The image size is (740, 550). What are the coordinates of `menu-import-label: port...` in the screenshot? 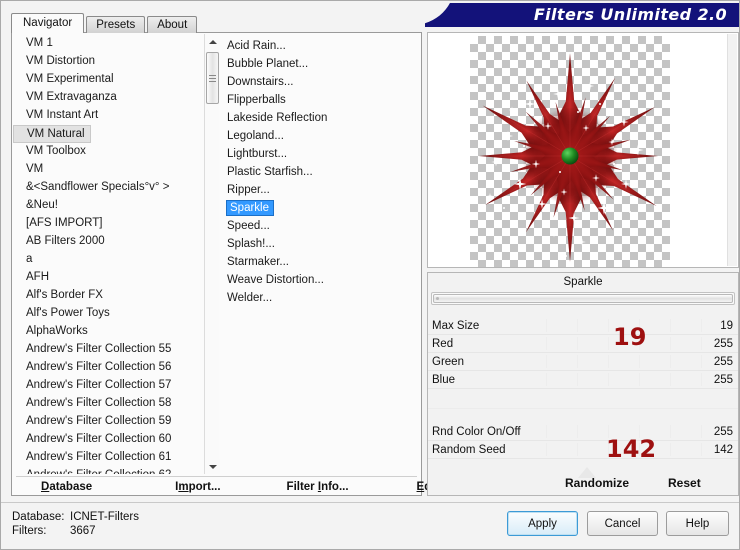 It's located at (204, 486).